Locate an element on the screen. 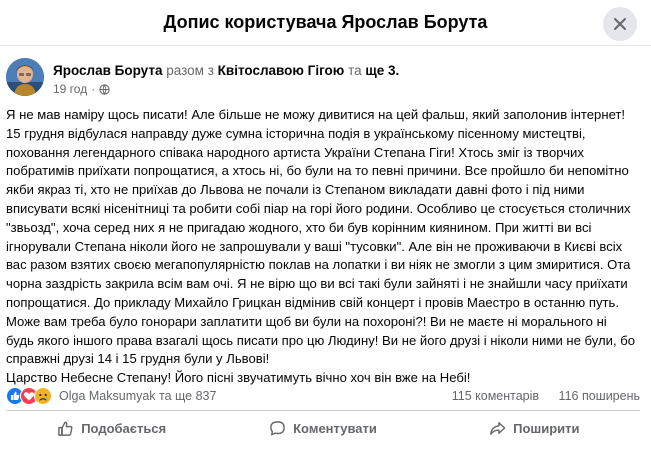  like-button: Подобається is located at coordinates (111, 428).